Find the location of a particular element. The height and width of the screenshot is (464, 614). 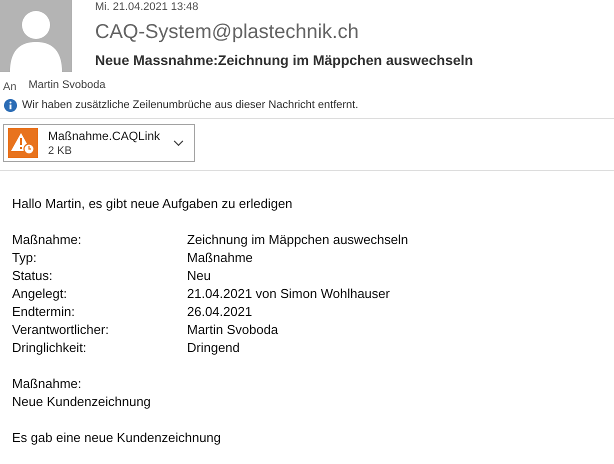

field-label: Dringlichkeit: is located at coordinates (50, 348).